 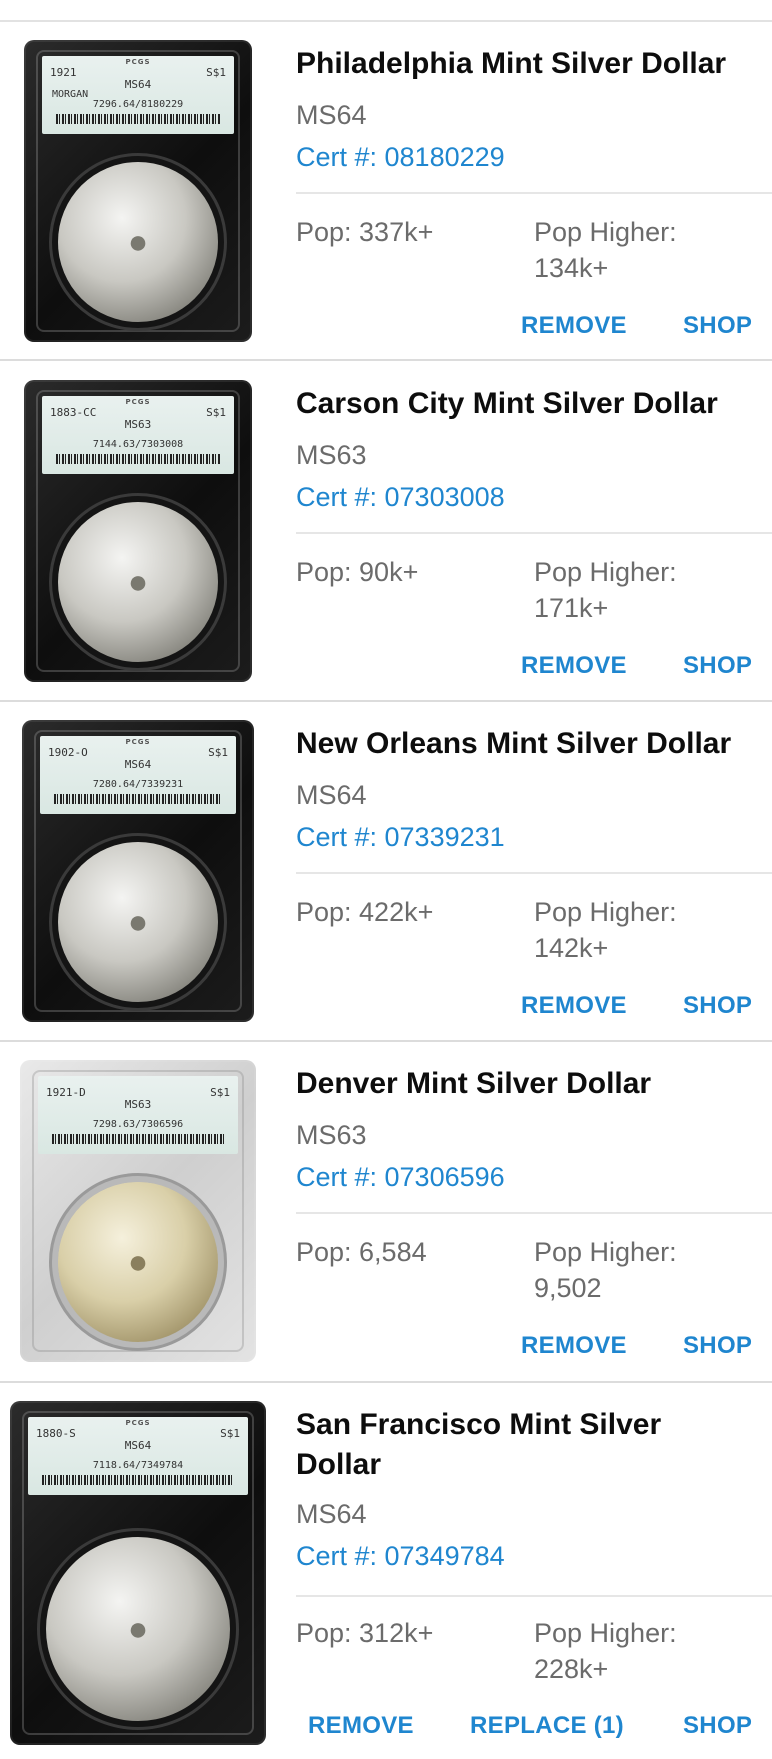 What do you see at coordinates (531, 404) in the screenshot?
I see `coin-title: Carson City Mint Silver Dollar` at bounding box center [531, 404].